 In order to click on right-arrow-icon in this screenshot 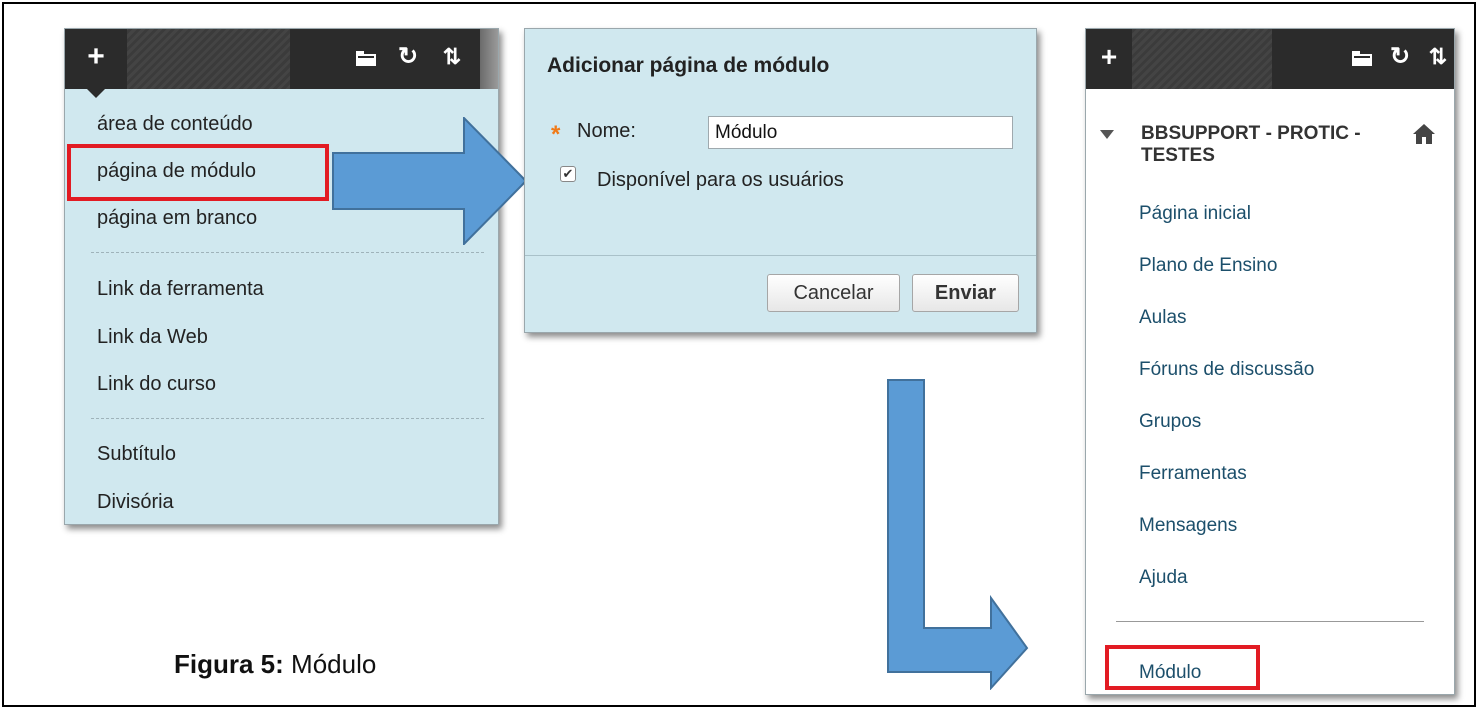, I will do `click(430, 181)`.